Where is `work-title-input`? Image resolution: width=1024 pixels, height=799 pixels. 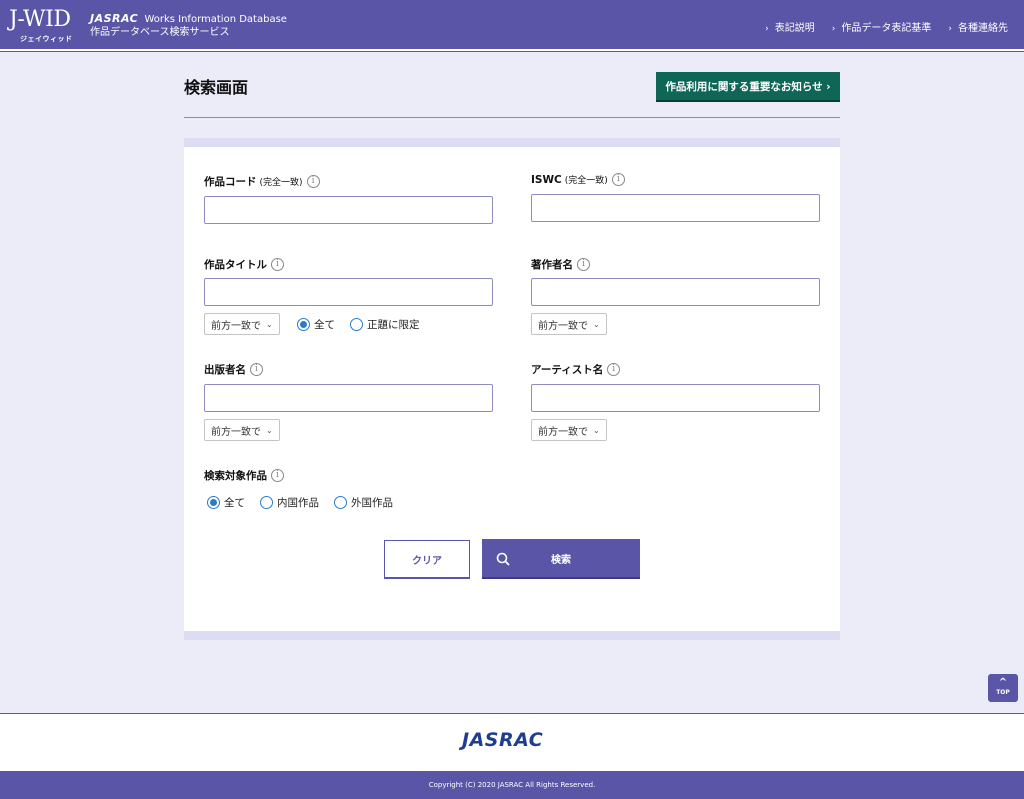
work-title-input is located at coordinates (348, 292).